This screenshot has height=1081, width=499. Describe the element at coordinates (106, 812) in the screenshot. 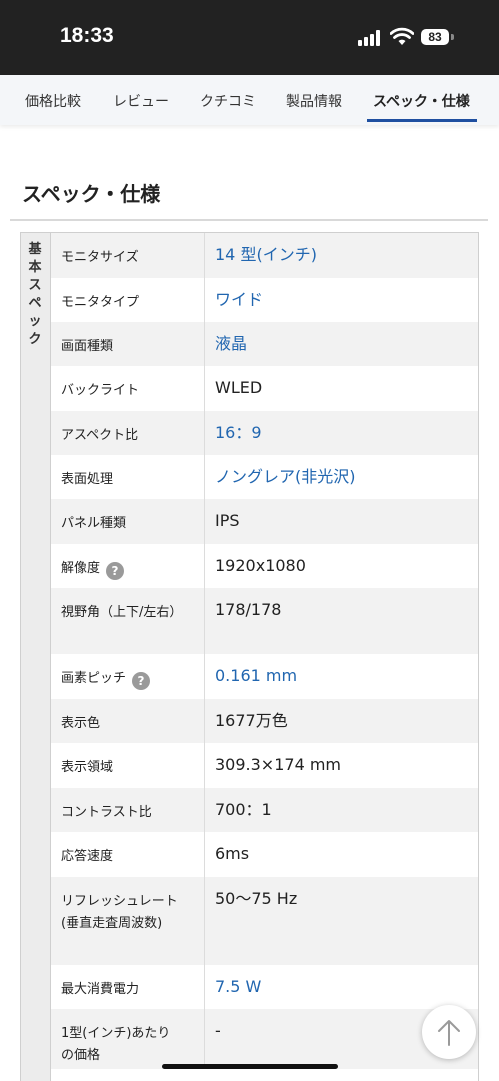

I see `spec-label-text: コントラスト比` at that location.